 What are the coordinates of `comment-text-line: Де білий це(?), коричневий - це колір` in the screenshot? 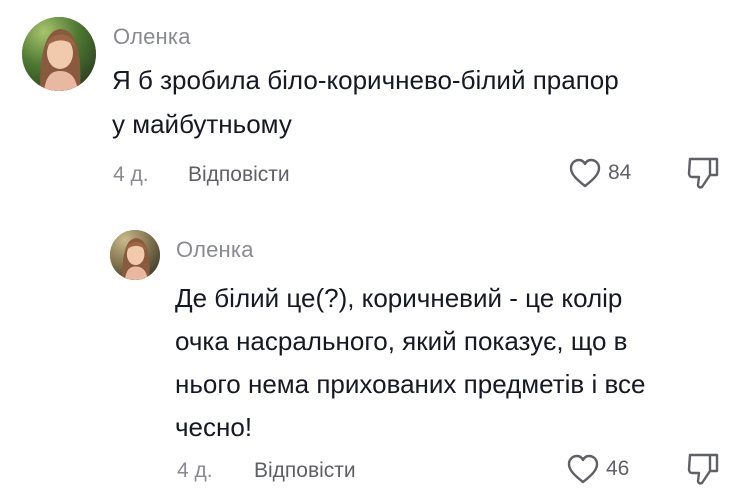 It's located at (399, 298).